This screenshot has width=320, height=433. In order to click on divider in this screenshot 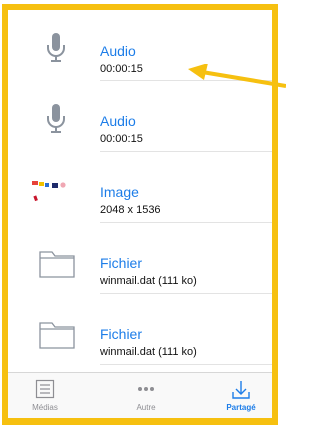, I will do `click(186, 364)`.